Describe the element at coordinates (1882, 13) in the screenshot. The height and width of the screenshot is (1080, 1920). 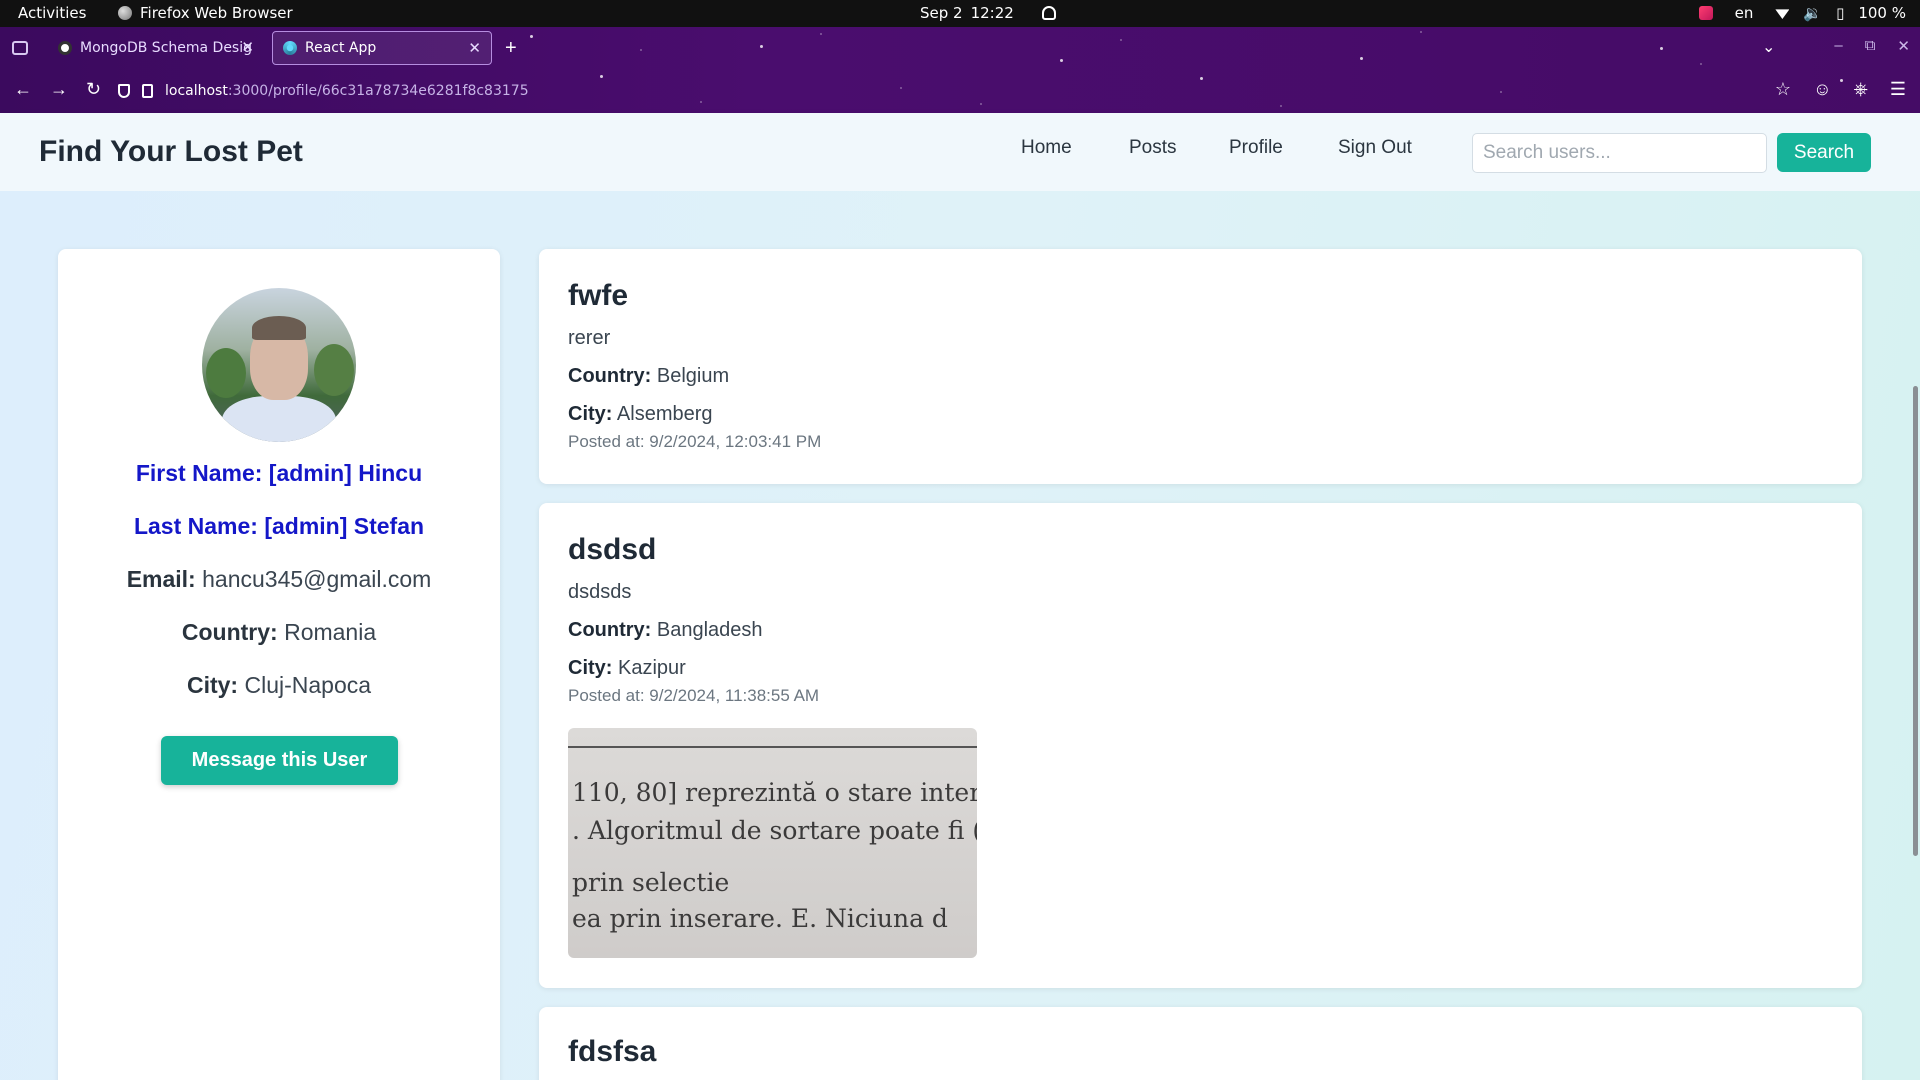
I see `battery-percent: 100 %` at that location.